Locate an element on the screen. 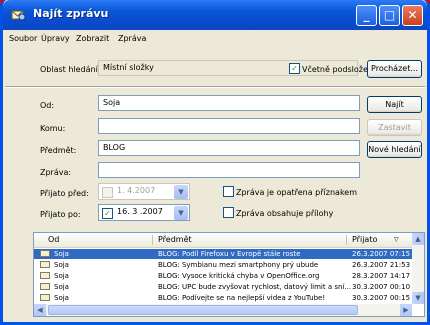  received-before-checkbox is located at coordinates (107, 192).